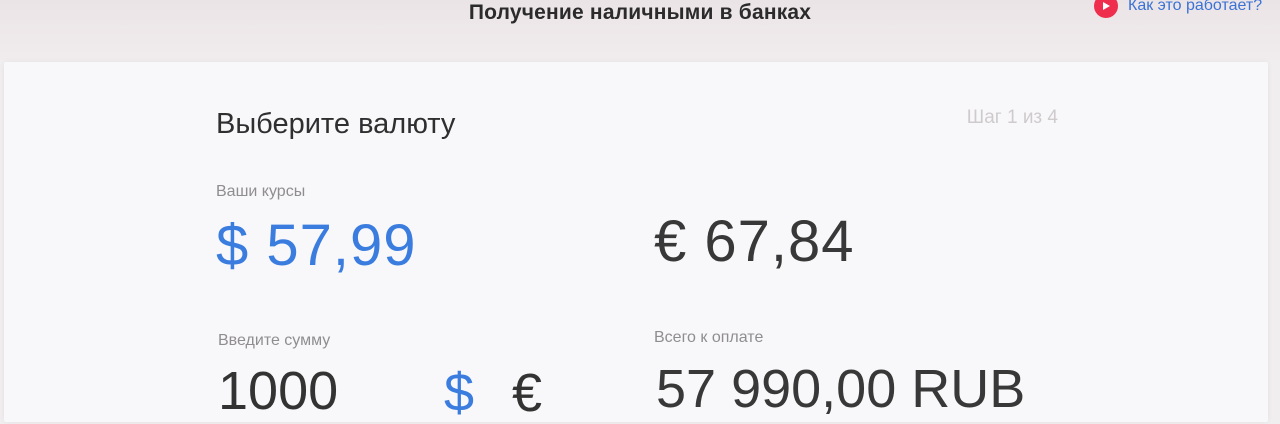  I want to click on currency-eur-toggle: €, so click(527, 393).